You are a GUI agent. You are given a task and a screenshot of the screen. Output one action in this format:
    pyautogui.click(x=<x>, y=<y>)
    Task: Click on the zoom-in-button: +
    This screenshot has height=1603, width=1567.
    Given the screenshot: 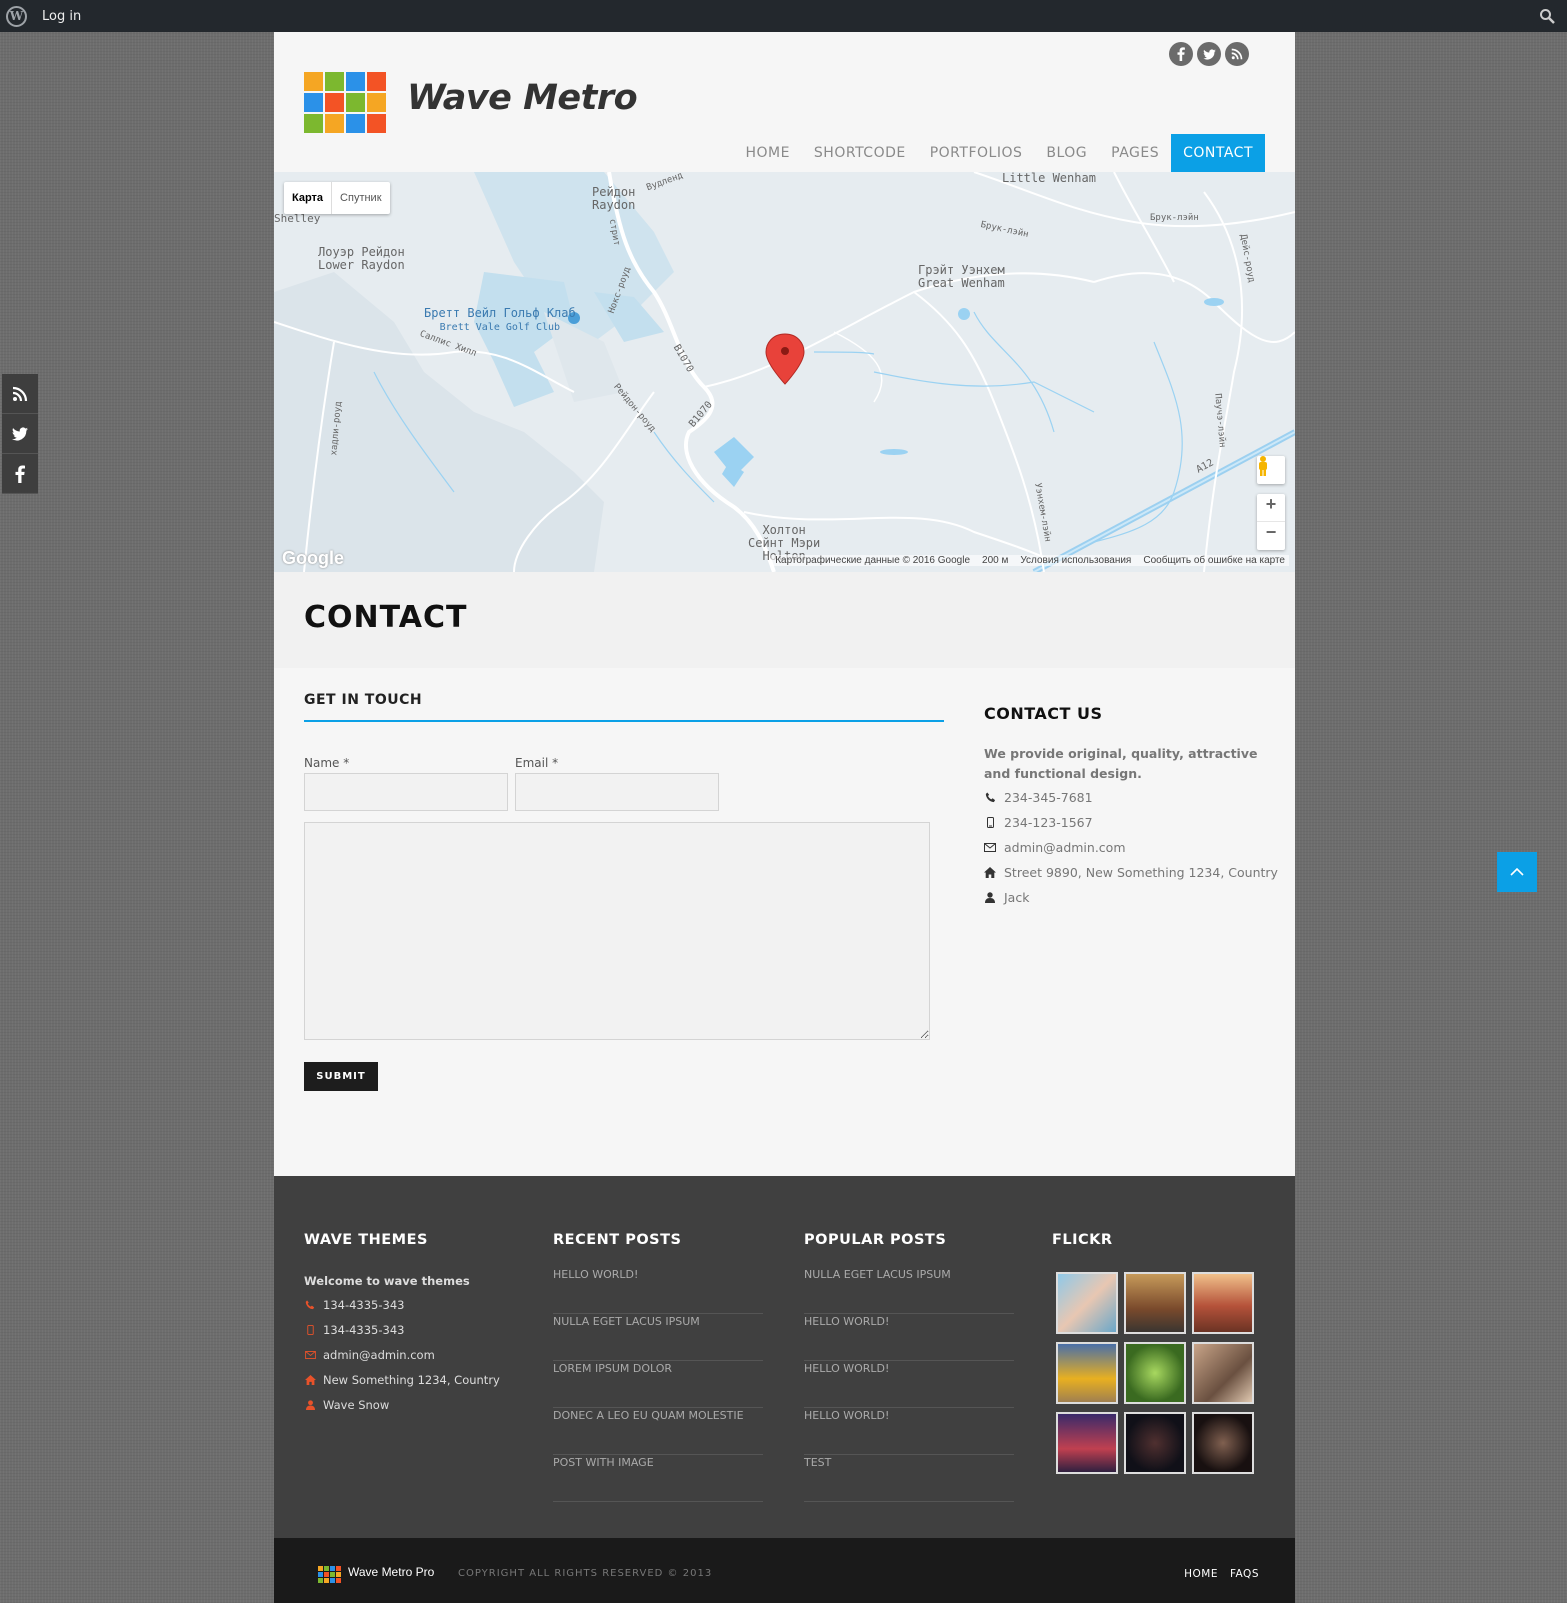 What is the action you would take?
    pyautogui.click(x=1271, y=508)
    